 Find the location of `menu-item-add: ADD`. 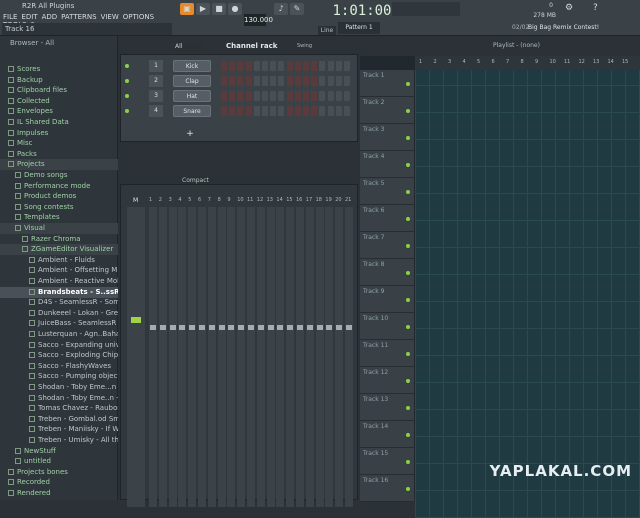

menu-item-add: ADD is located at coordinates (50, 17).